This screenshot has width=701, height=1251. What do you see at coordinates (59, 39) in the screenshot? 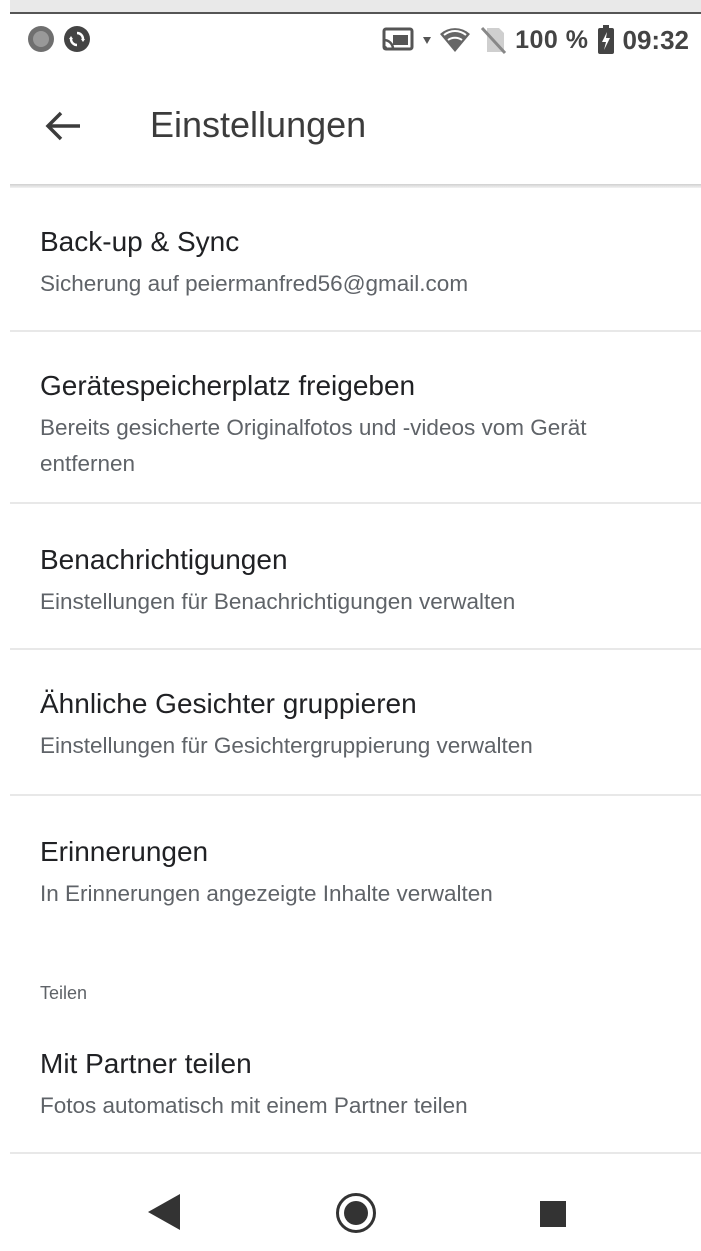
I see `status-left` at bounding box center [59, 39].